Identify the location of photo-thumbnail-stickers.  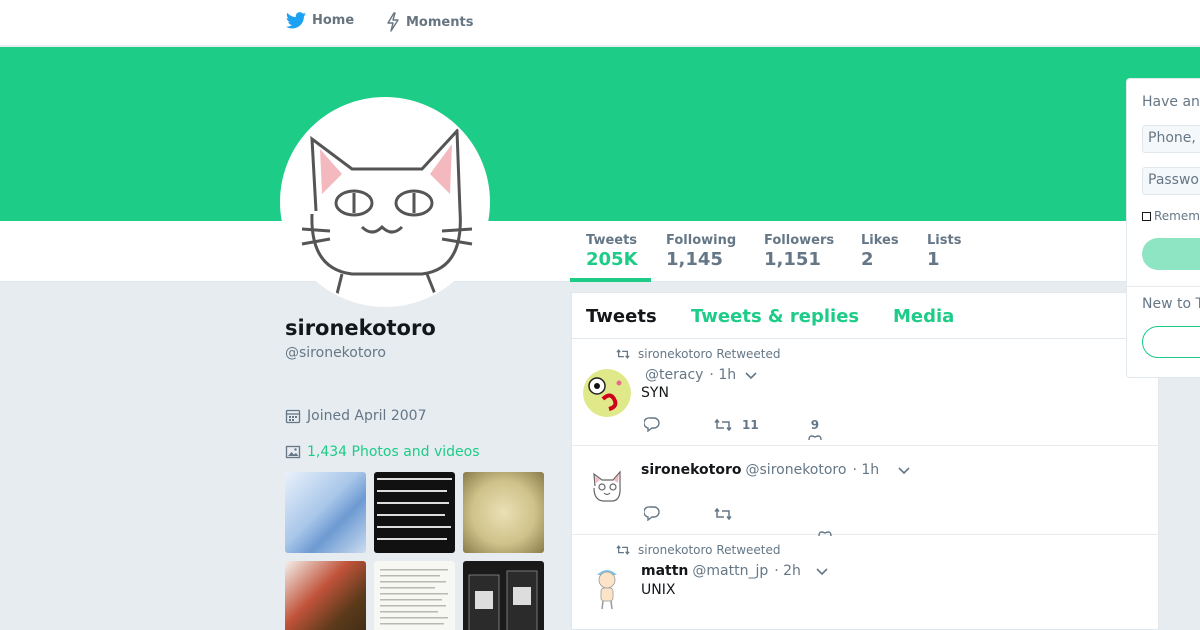
(503, 595).